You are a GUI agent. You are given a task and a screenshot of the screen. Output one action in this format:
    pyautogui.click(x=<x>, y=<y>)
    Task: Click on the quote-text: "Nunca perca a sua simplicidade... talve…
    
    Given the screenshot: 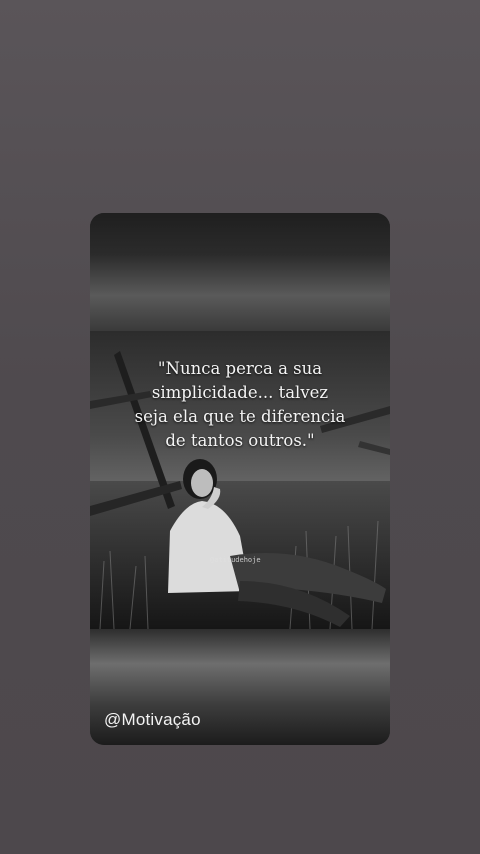 What is the action you would take?
    pyautogui.click(x=240, y=405)
    